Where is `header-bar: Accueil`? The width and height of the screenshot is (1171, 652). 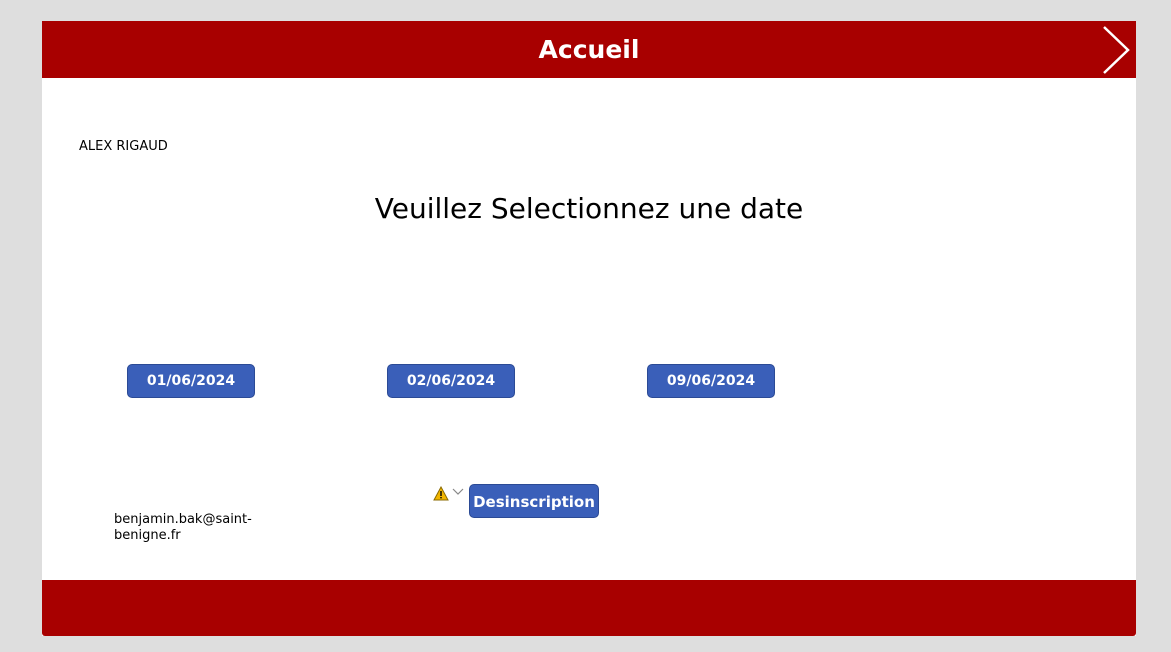
header-bar: Accueil is located at coordinates (589, 49).